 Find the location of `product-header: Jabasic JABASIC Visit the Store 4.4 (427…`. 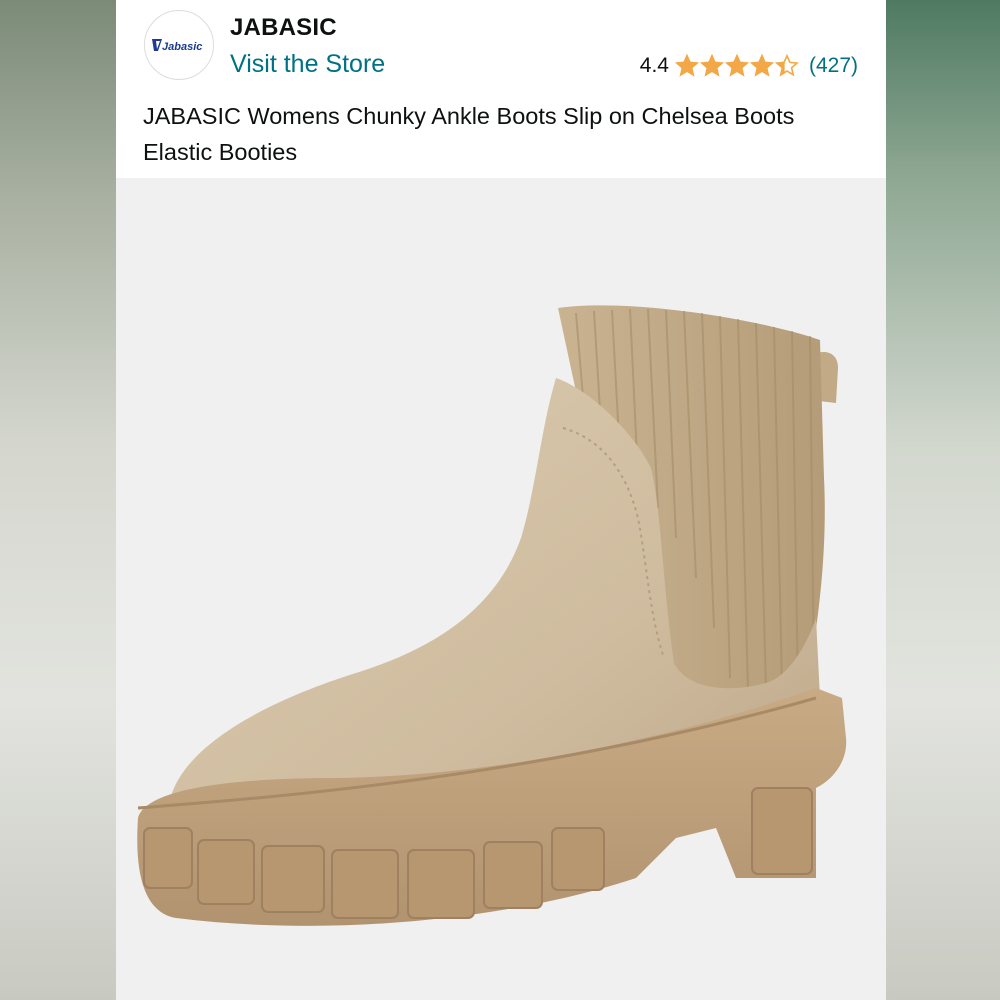

product-header: Jabasic JABASIC Visit the Store 4.4 (427… is located at coordinates (501, 89).